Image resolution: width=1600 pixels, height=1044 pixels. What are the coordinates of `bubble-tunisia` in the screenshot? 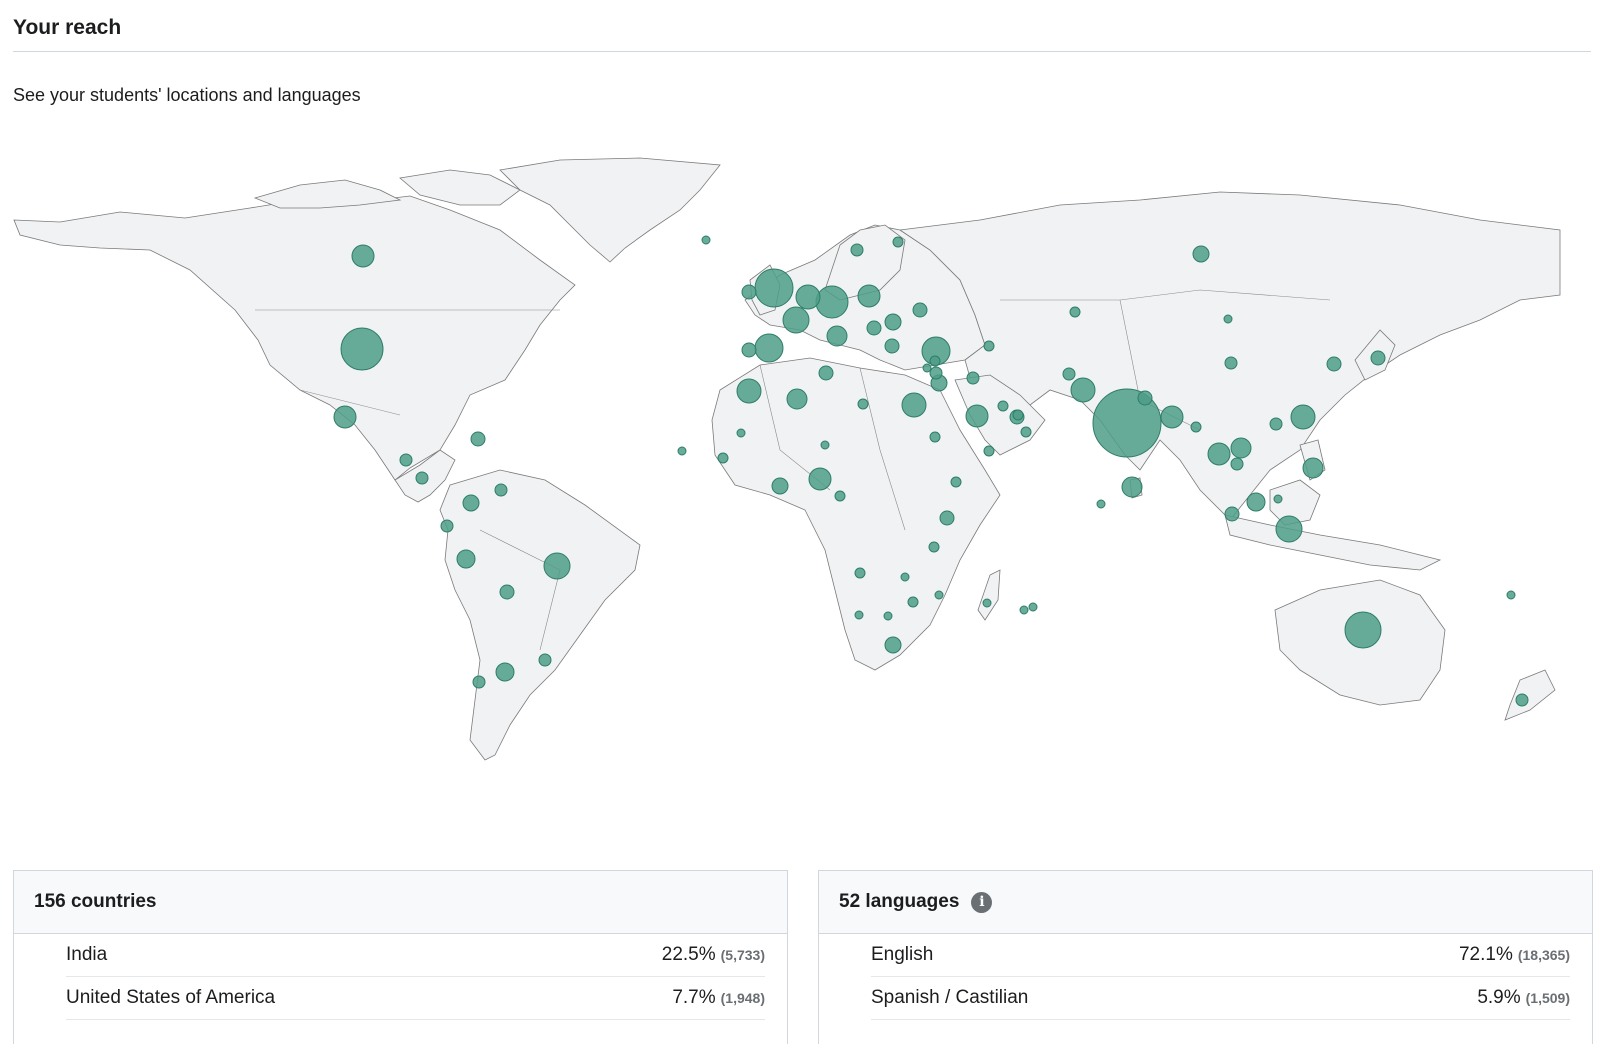 It's located at (826, 373).